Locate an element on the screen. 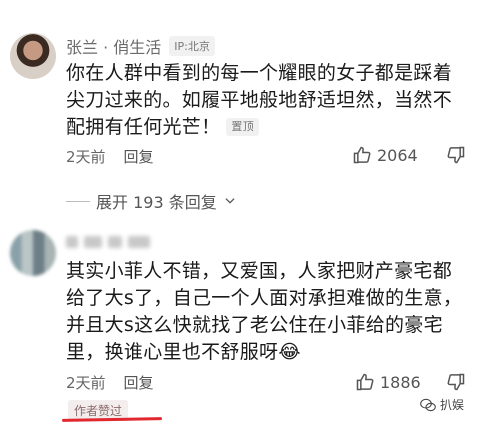  username: 张兰 · 俏生活 is located at coordinates (113, 46).